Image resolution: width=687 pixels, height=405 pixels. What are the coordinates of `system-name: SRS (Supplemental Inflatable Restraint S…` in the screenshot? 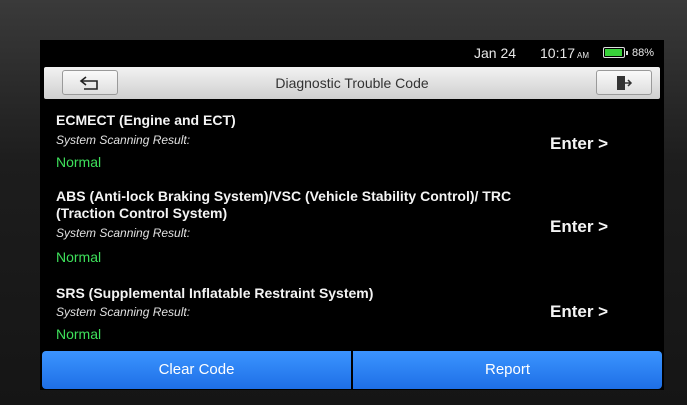 It's located at (215, 293).